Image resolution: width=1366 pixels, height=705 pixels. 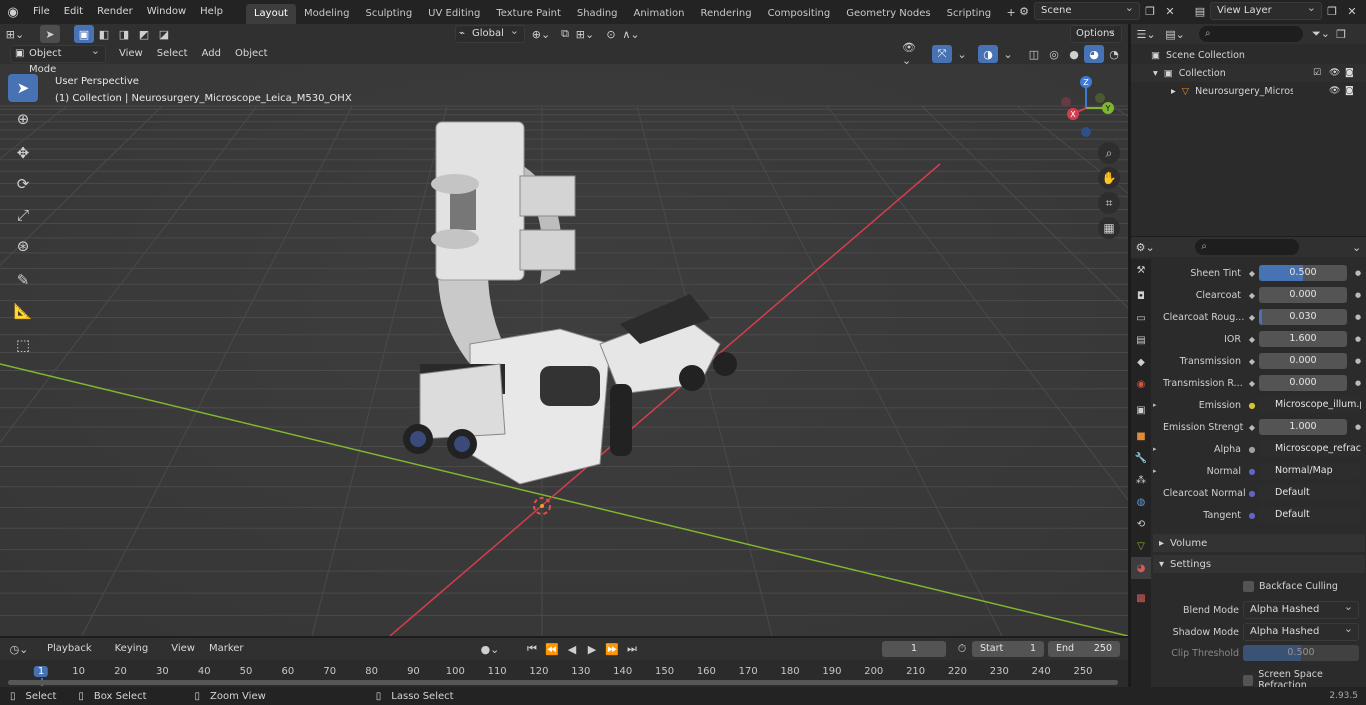 I want to click on zoom-icon: ⌕, so click(x=1109, y=153).